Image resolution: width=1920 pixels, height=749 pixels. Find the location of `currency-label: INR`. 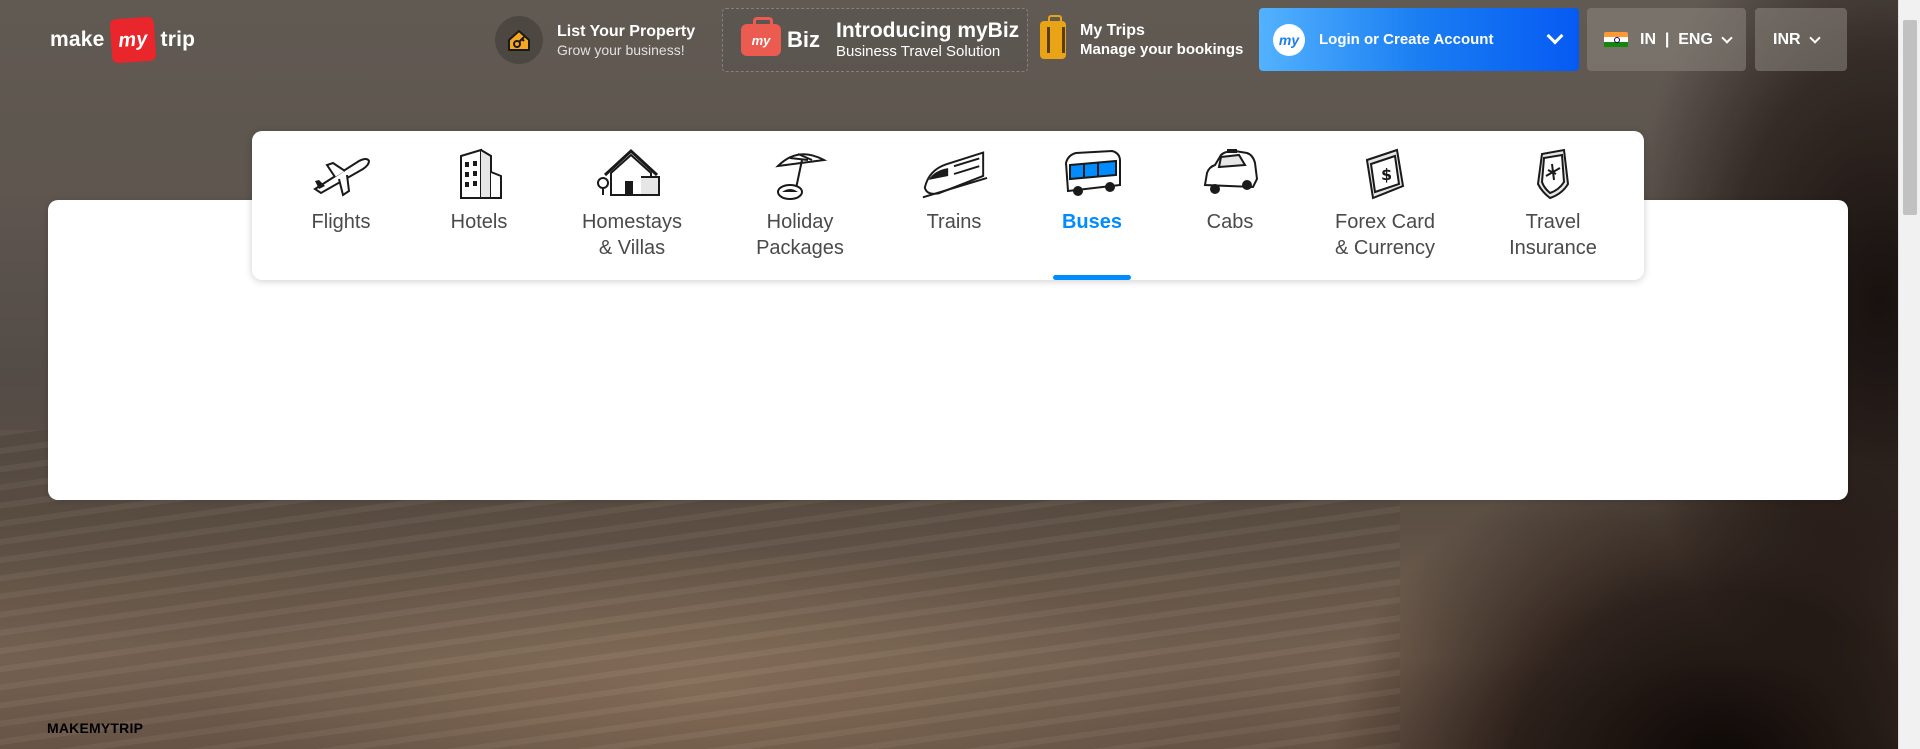

currency-label: INR is located at coordinates (1787, 39).